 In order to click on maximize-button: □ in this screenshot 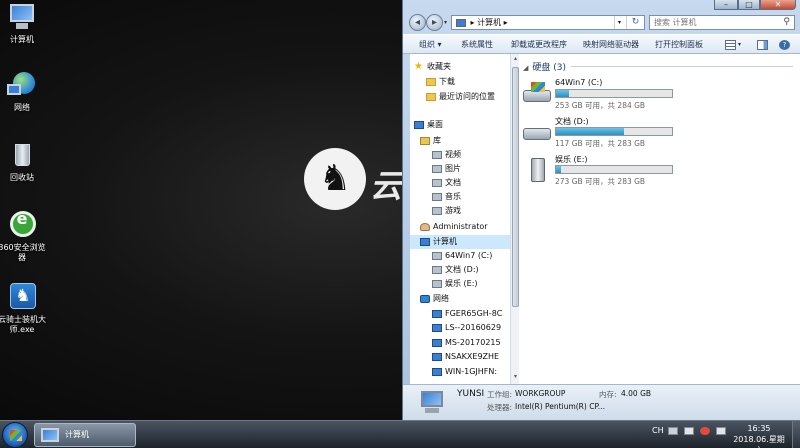, I will do `click(749, 5)`.